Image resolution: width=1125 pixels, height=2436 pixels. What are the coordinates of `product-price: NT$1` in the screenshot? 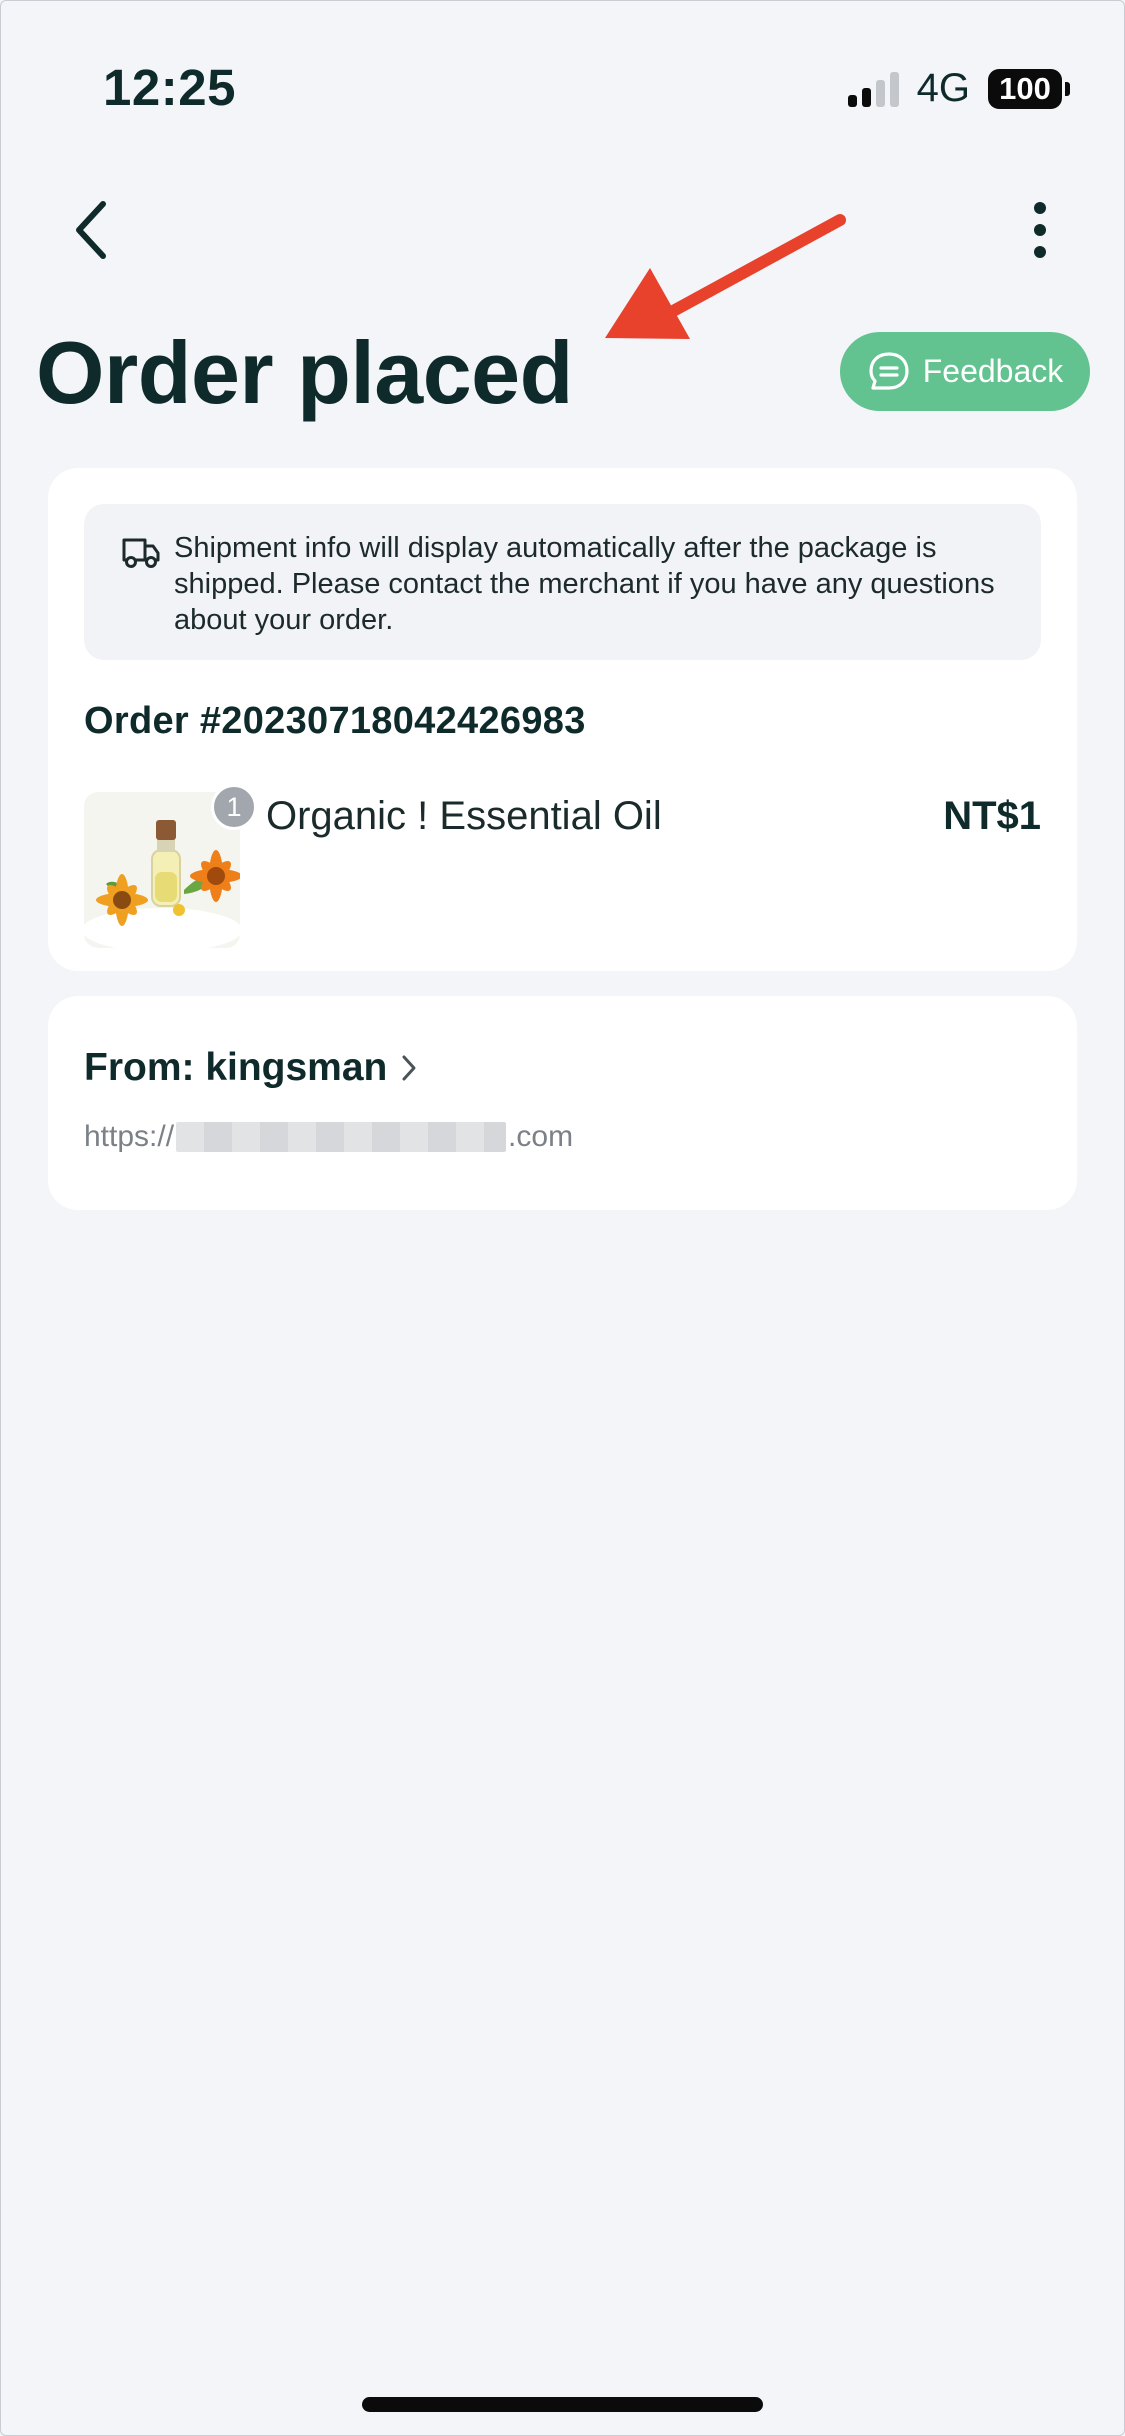 It's located at (992, 816).